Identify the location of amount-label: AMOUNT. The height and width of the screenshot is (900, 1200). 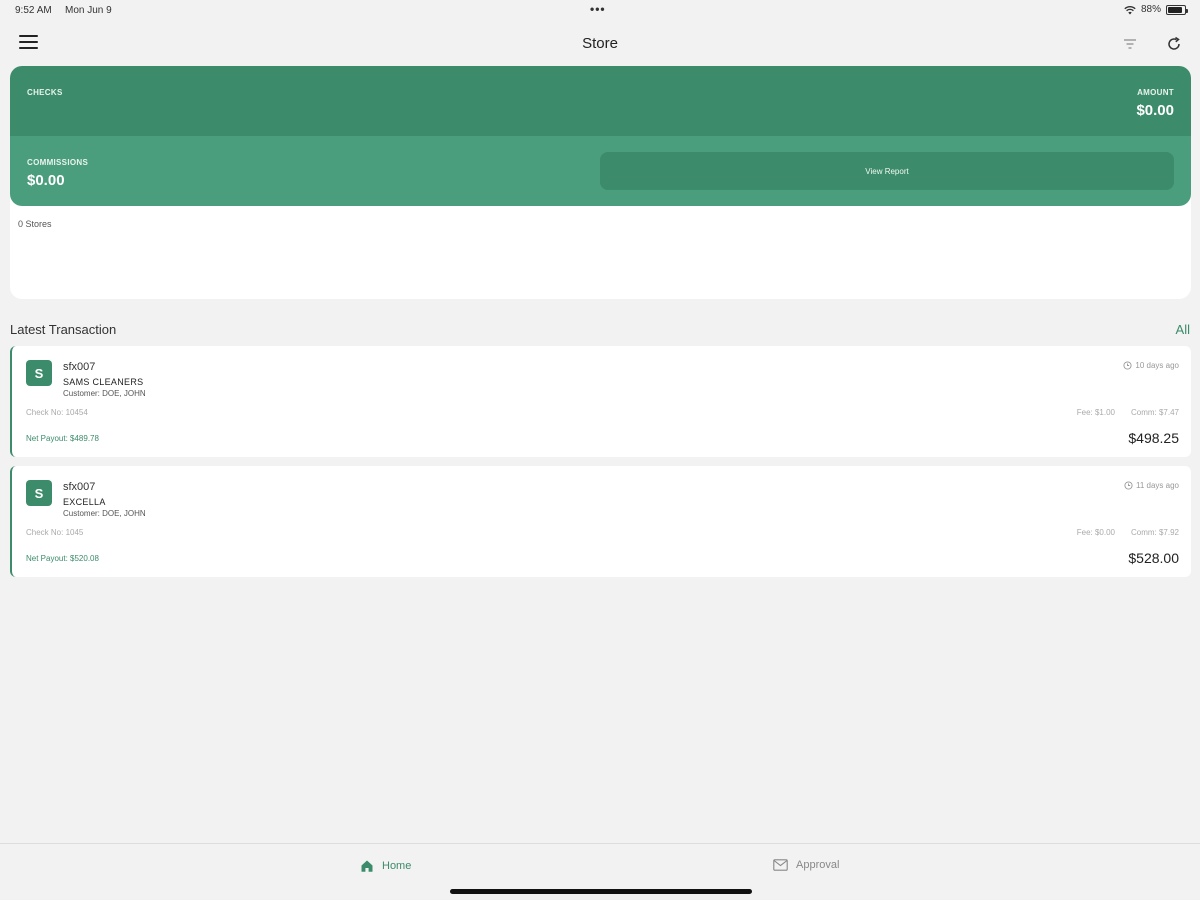
(1155, 92).